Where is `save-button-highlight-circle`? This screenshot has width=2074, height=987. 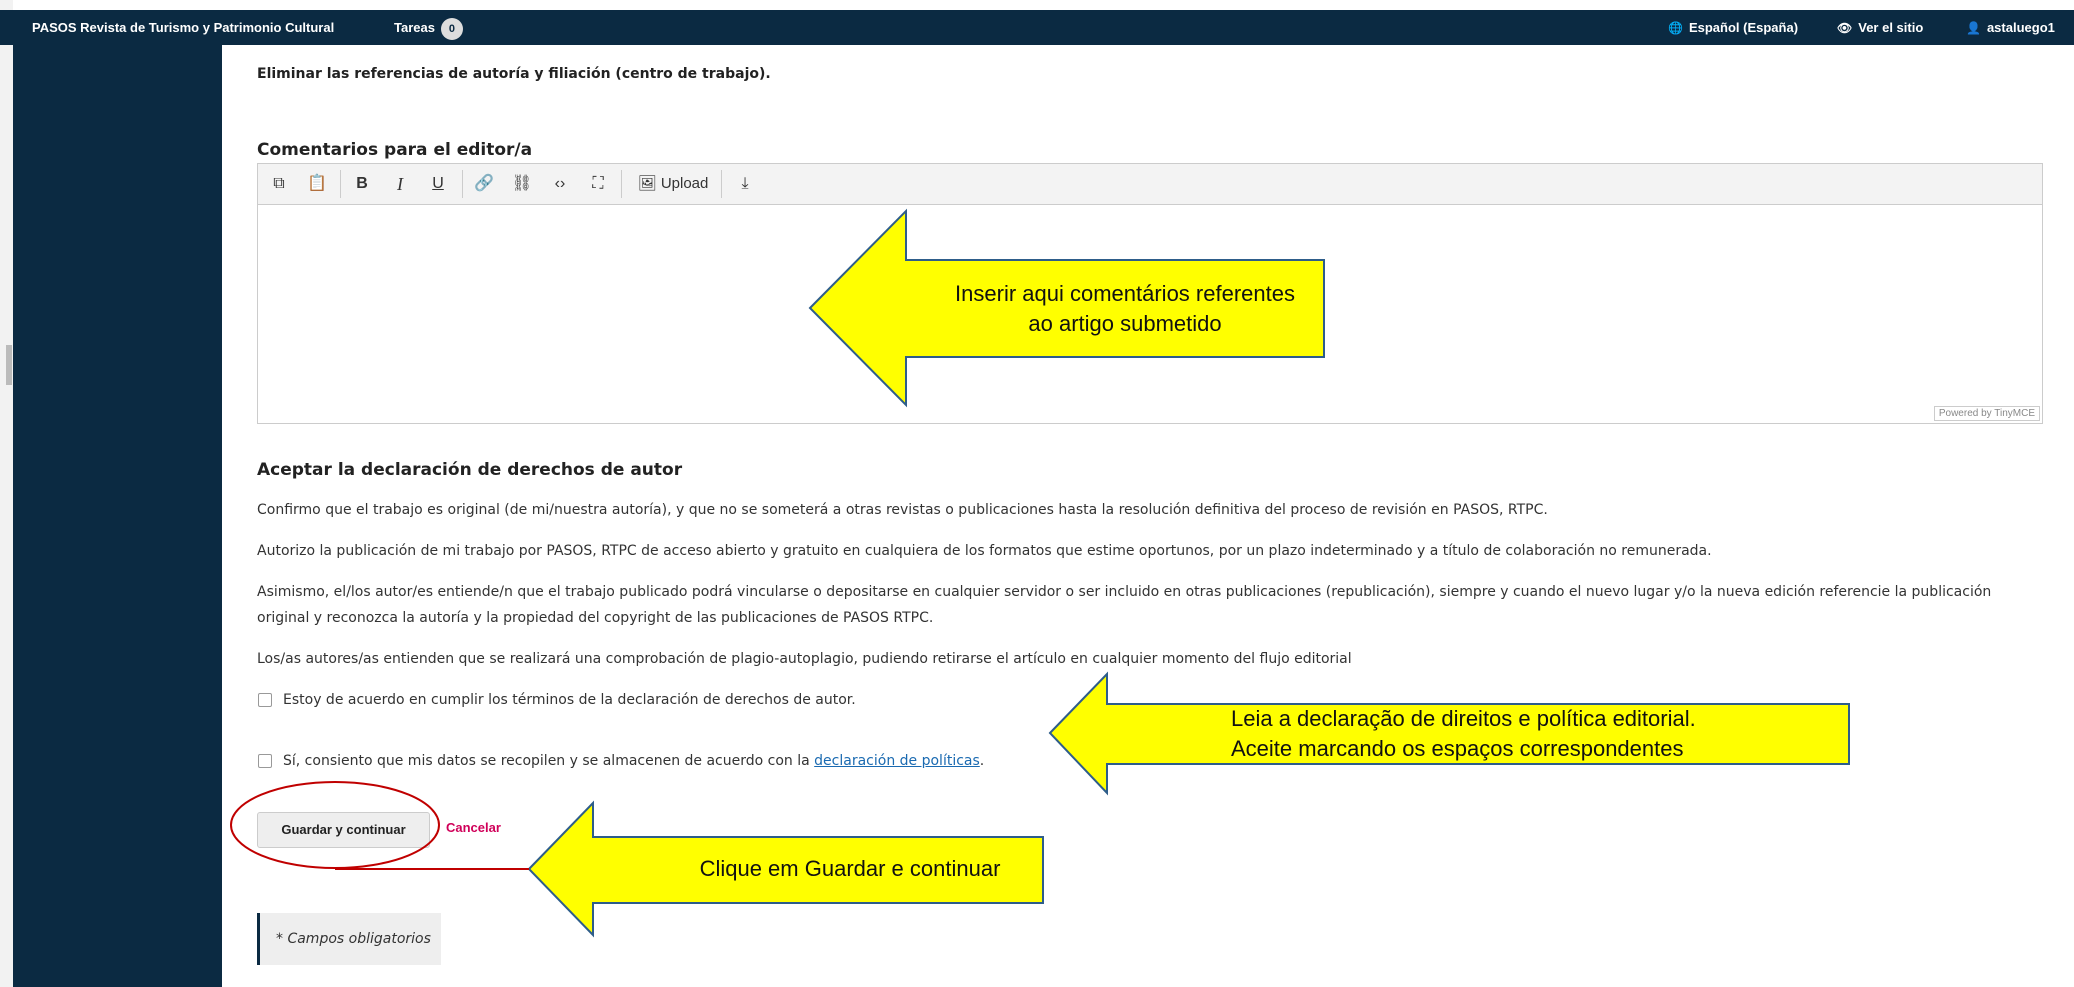
save-button-highlight-circle is located at coordinates (335, 825).